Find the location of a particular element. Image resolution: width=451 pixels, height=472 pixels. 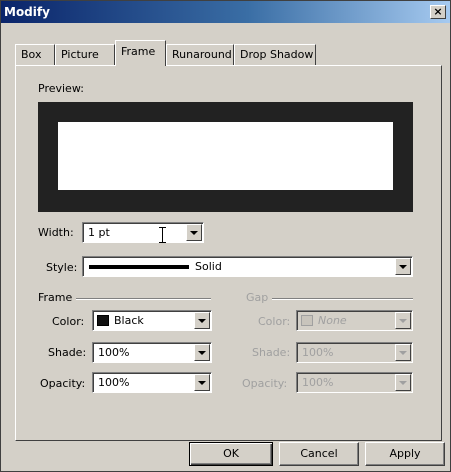

tab-box: Box is located at coordinates (35, 54).